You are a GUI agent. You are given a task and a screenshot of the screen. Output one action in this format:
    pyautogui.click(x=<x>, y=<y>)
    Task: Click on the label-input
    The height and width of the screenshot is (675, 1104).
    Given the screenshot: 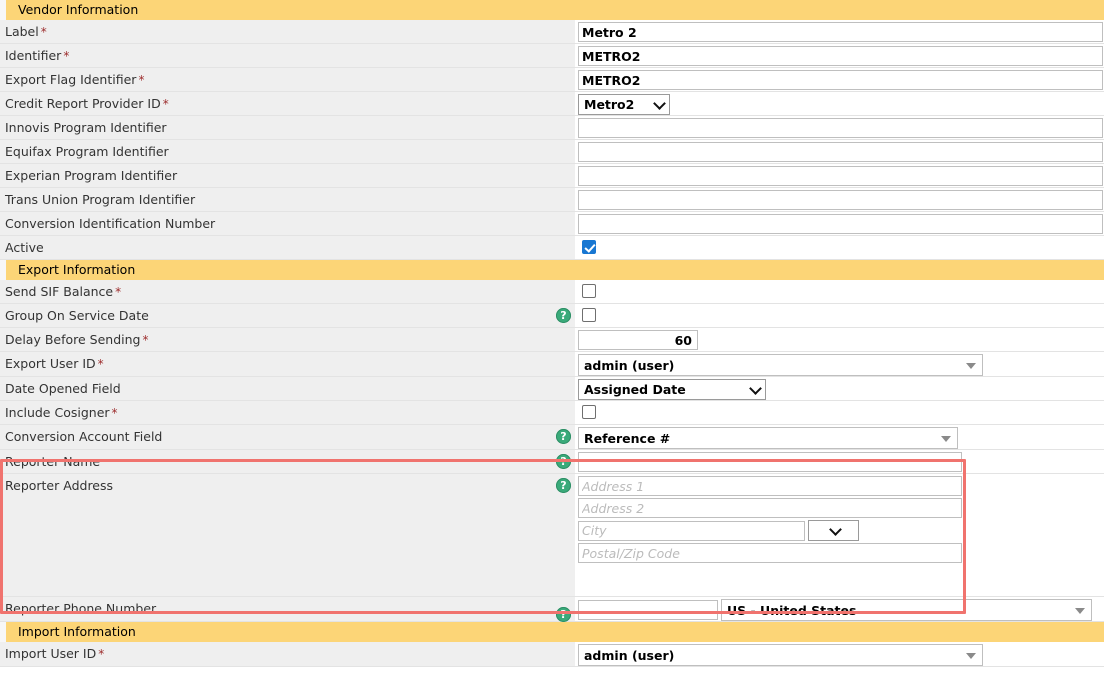 What is the action you would take?
    pyautogui.click(x=840, y=32)
    